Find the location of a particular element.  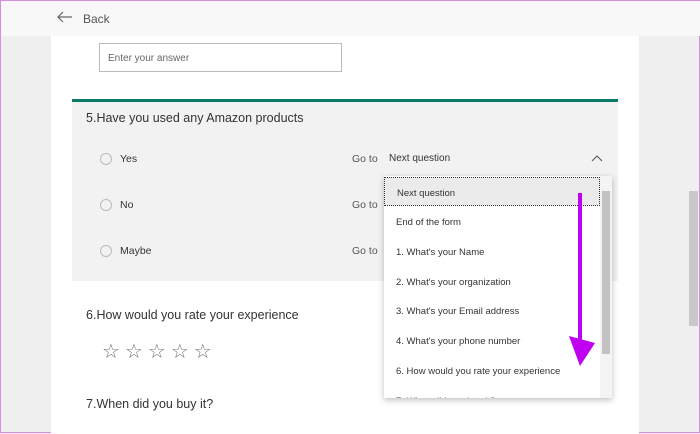

chevron-up-icon is located at coordinates (597, 159).